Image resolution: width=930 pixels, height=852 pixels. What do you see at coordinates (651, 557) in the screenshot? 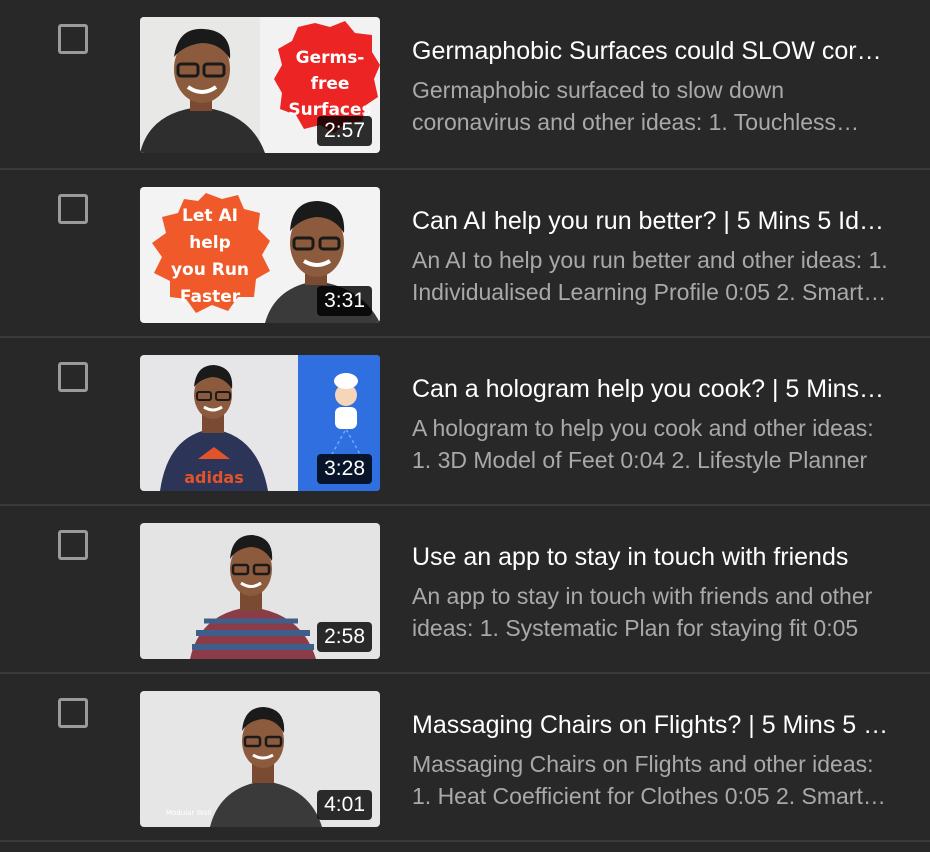
I see `video-title: Use an app to stay in touch with friends` at bounding box center [651, 557].